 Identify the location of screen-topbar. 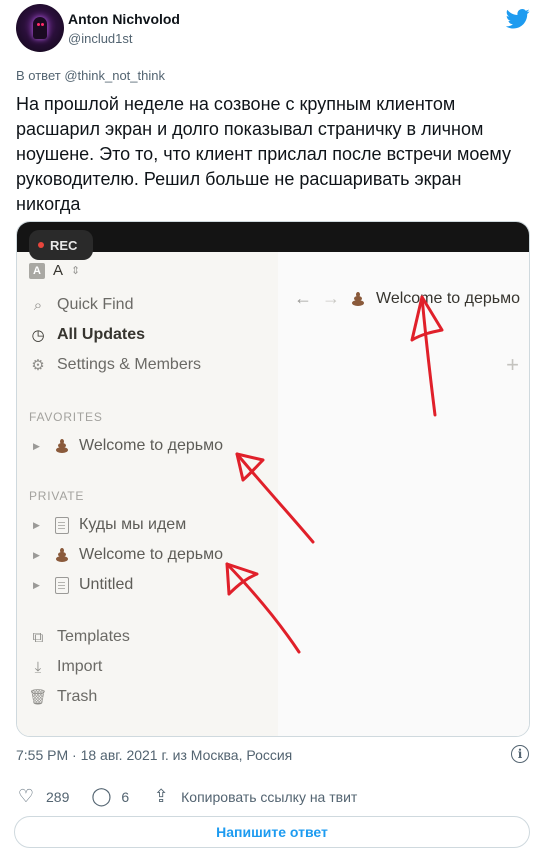
(273, 237).